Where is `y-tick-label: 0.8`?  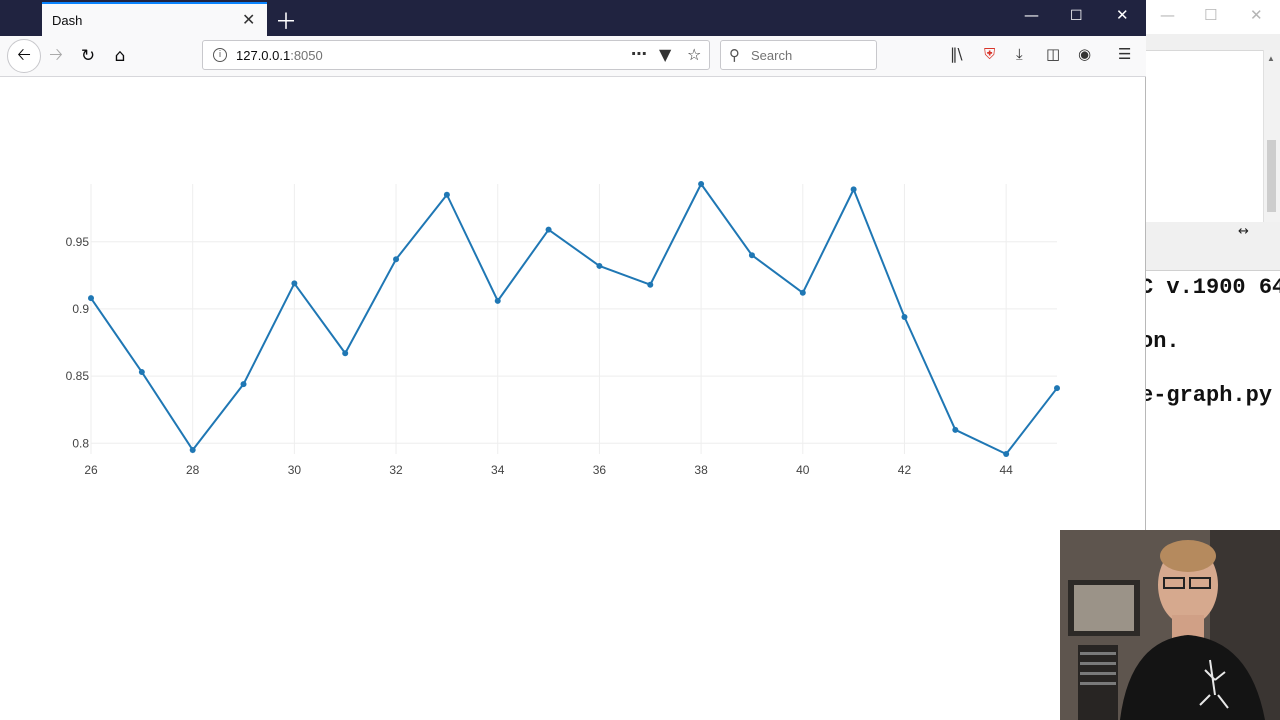
y-tick-label: 0.8 is located at coordinates (80, 443).